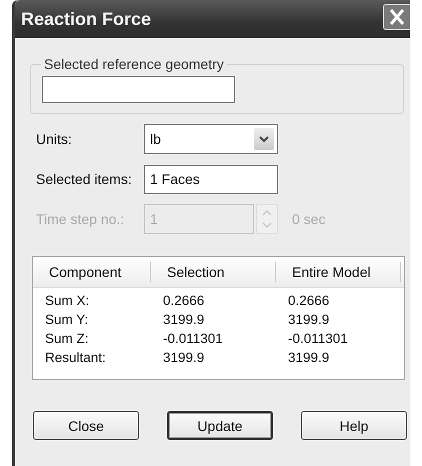  I want to click on column-header: Component, so click(92, 272).